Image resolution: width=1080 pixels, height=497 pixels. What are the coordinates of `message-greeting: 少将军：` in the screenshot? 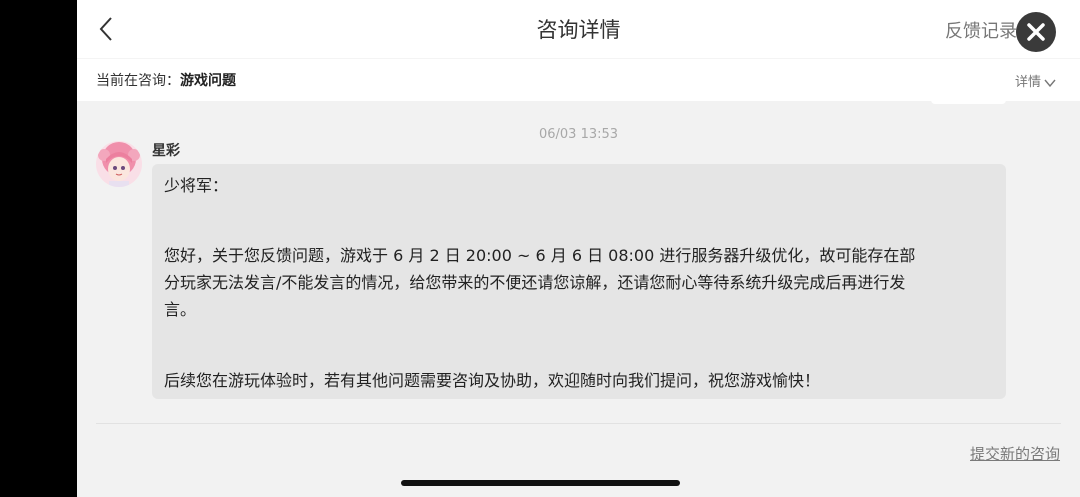 It's located at (196, 185).